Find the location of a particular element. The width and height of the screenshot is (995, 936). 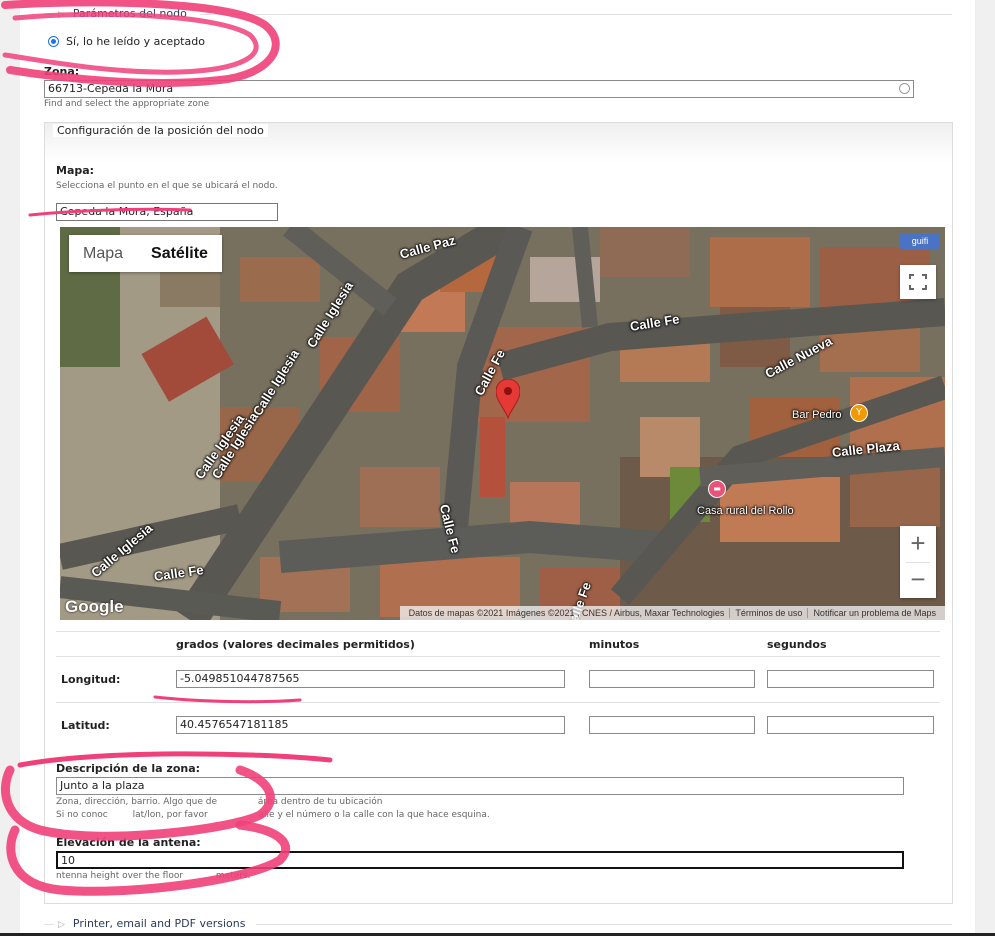

map-type-map-button: Mapa is located at coordinates (103, 253).